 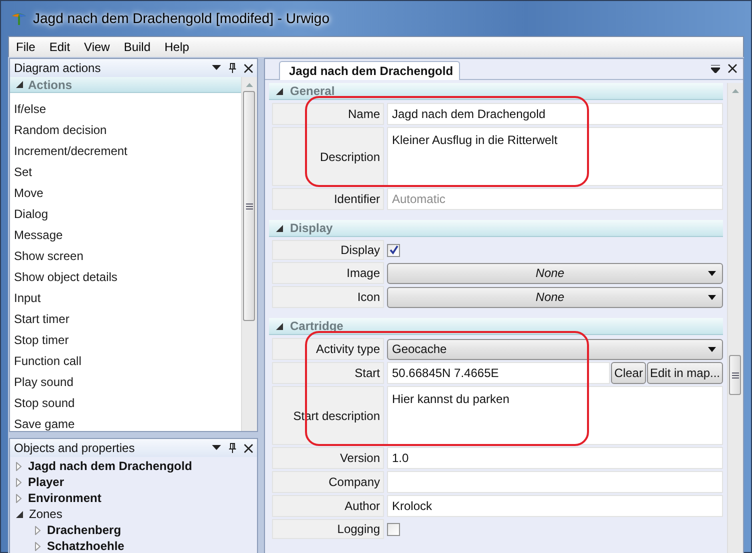 What do you see at coordinates (48, 361) in the screenshot?
I see `action-item: Function call` at bounding box center [48, 361].